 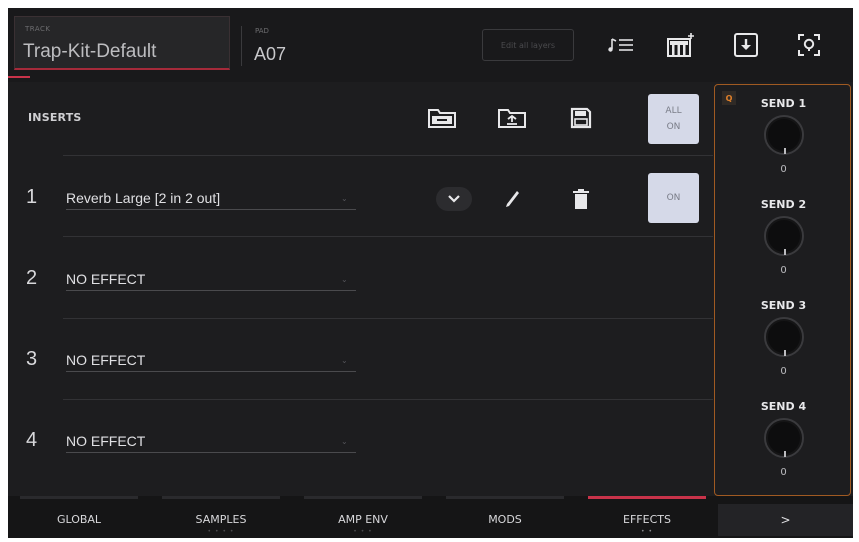 I want to click on trash-icon, so click(x=581, y=199).